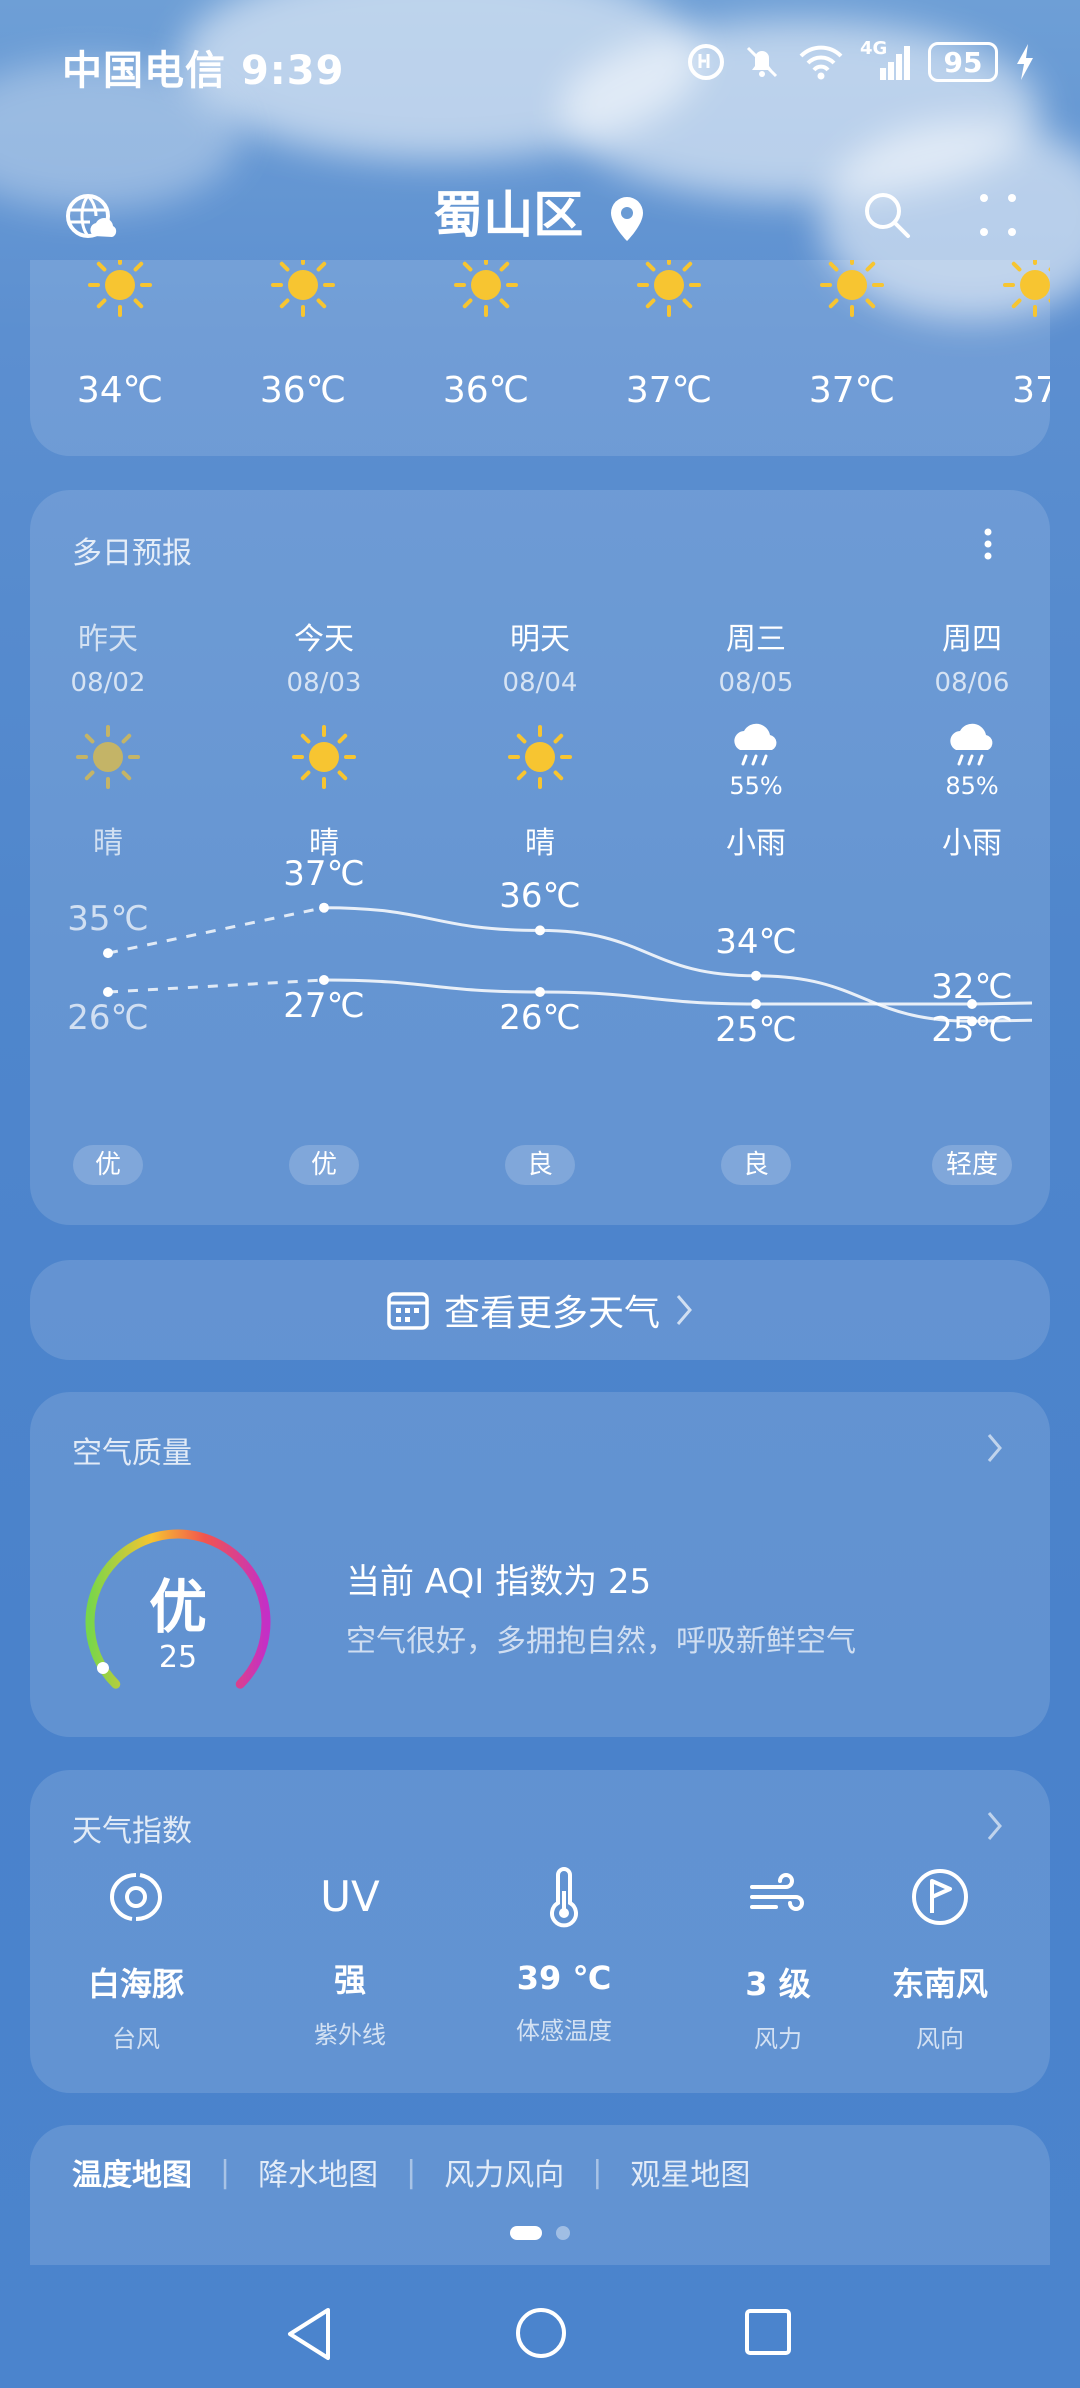  I want to click on wind-icon, so click(777, 1892).